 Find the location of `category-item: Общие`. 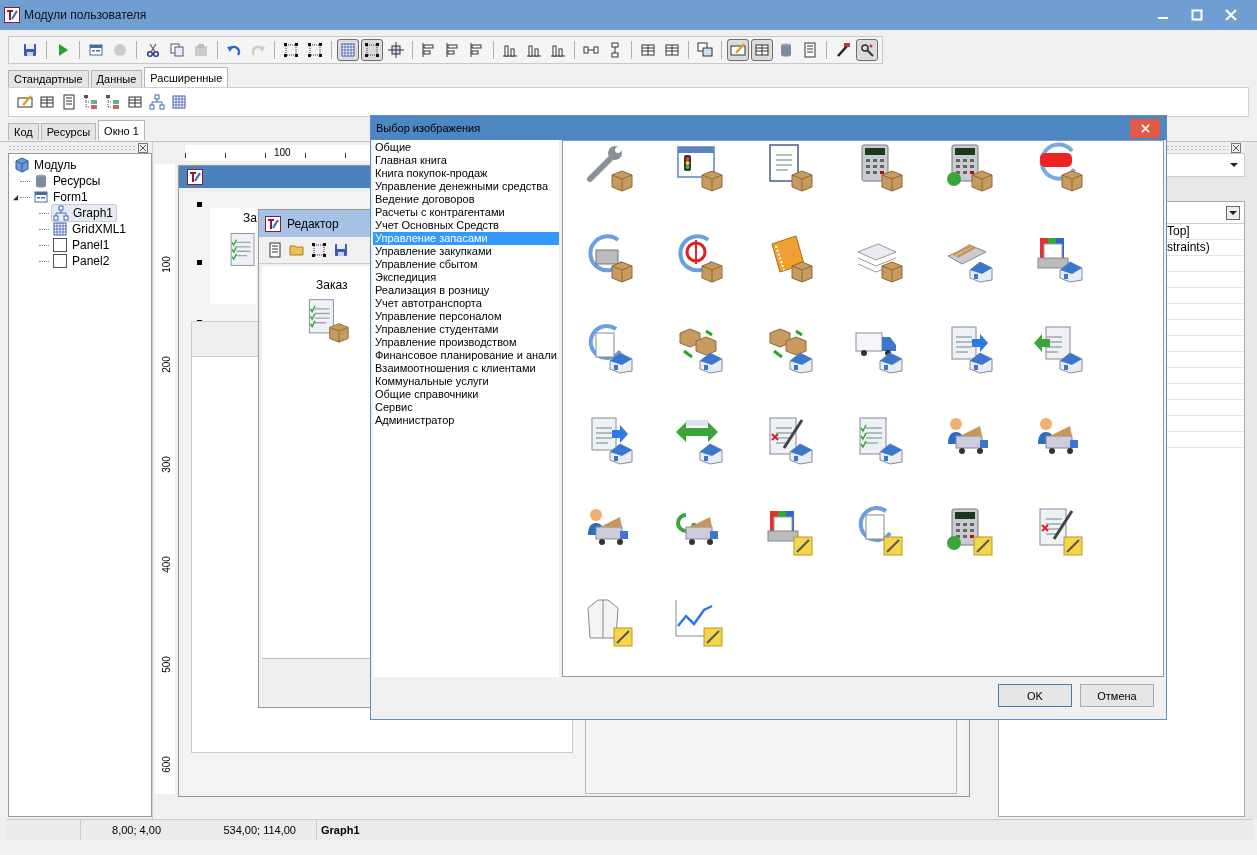

category-item: Общие is located at coordinates (466, 147).